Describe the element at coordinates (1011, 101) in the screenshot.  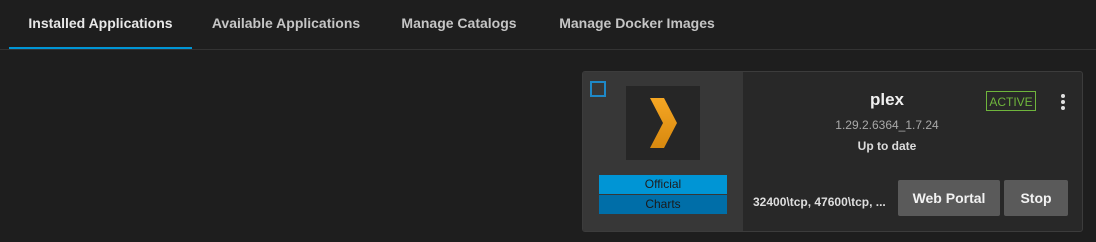
I see `status-badge: ACTIVE` at that location.